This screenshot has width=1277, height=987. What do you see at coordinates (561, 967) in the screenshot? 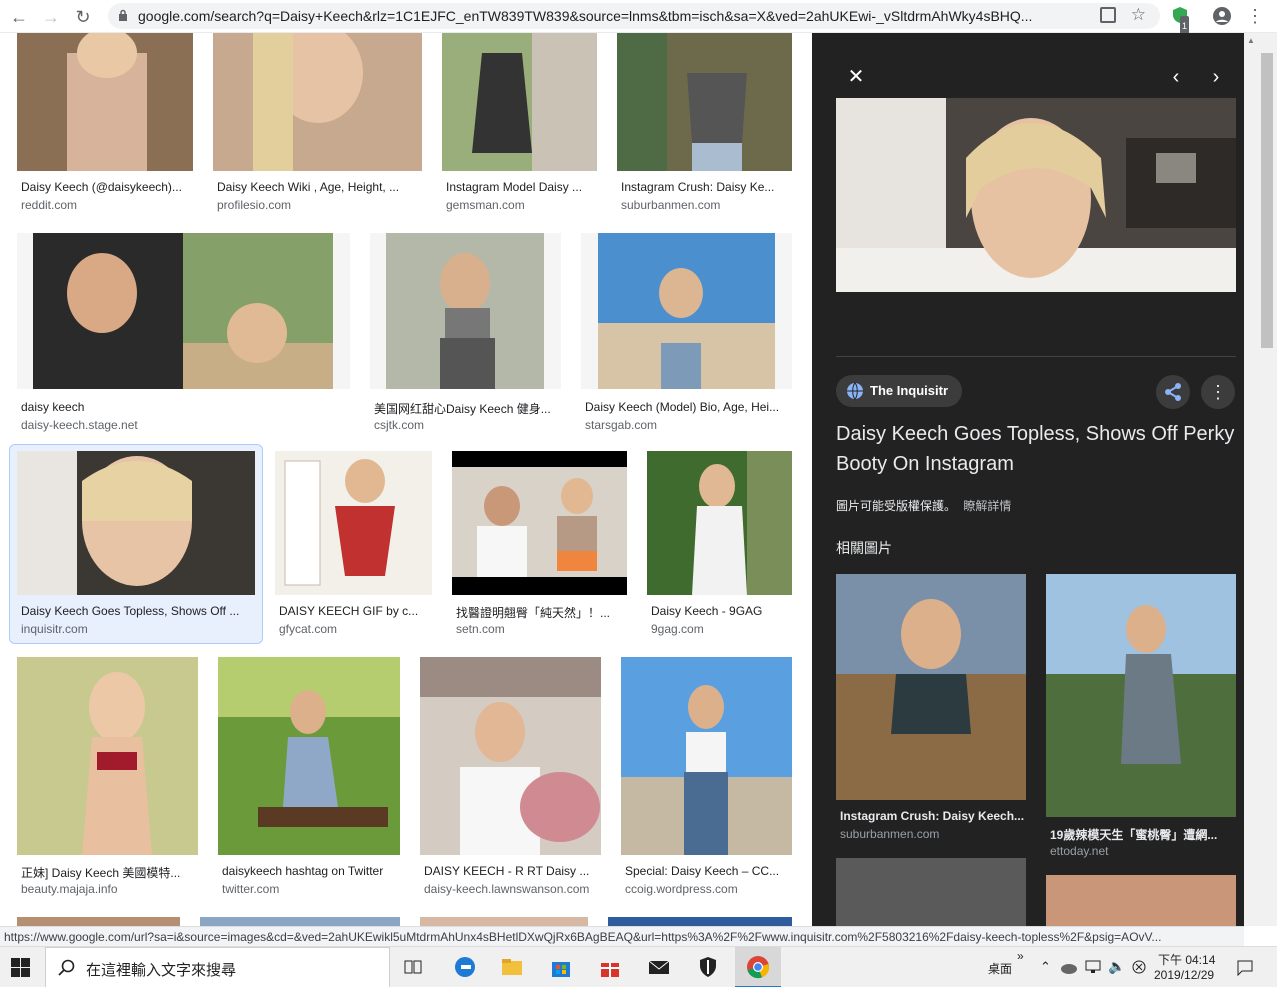
I see `store-icon` at bounding box center [561, 967].